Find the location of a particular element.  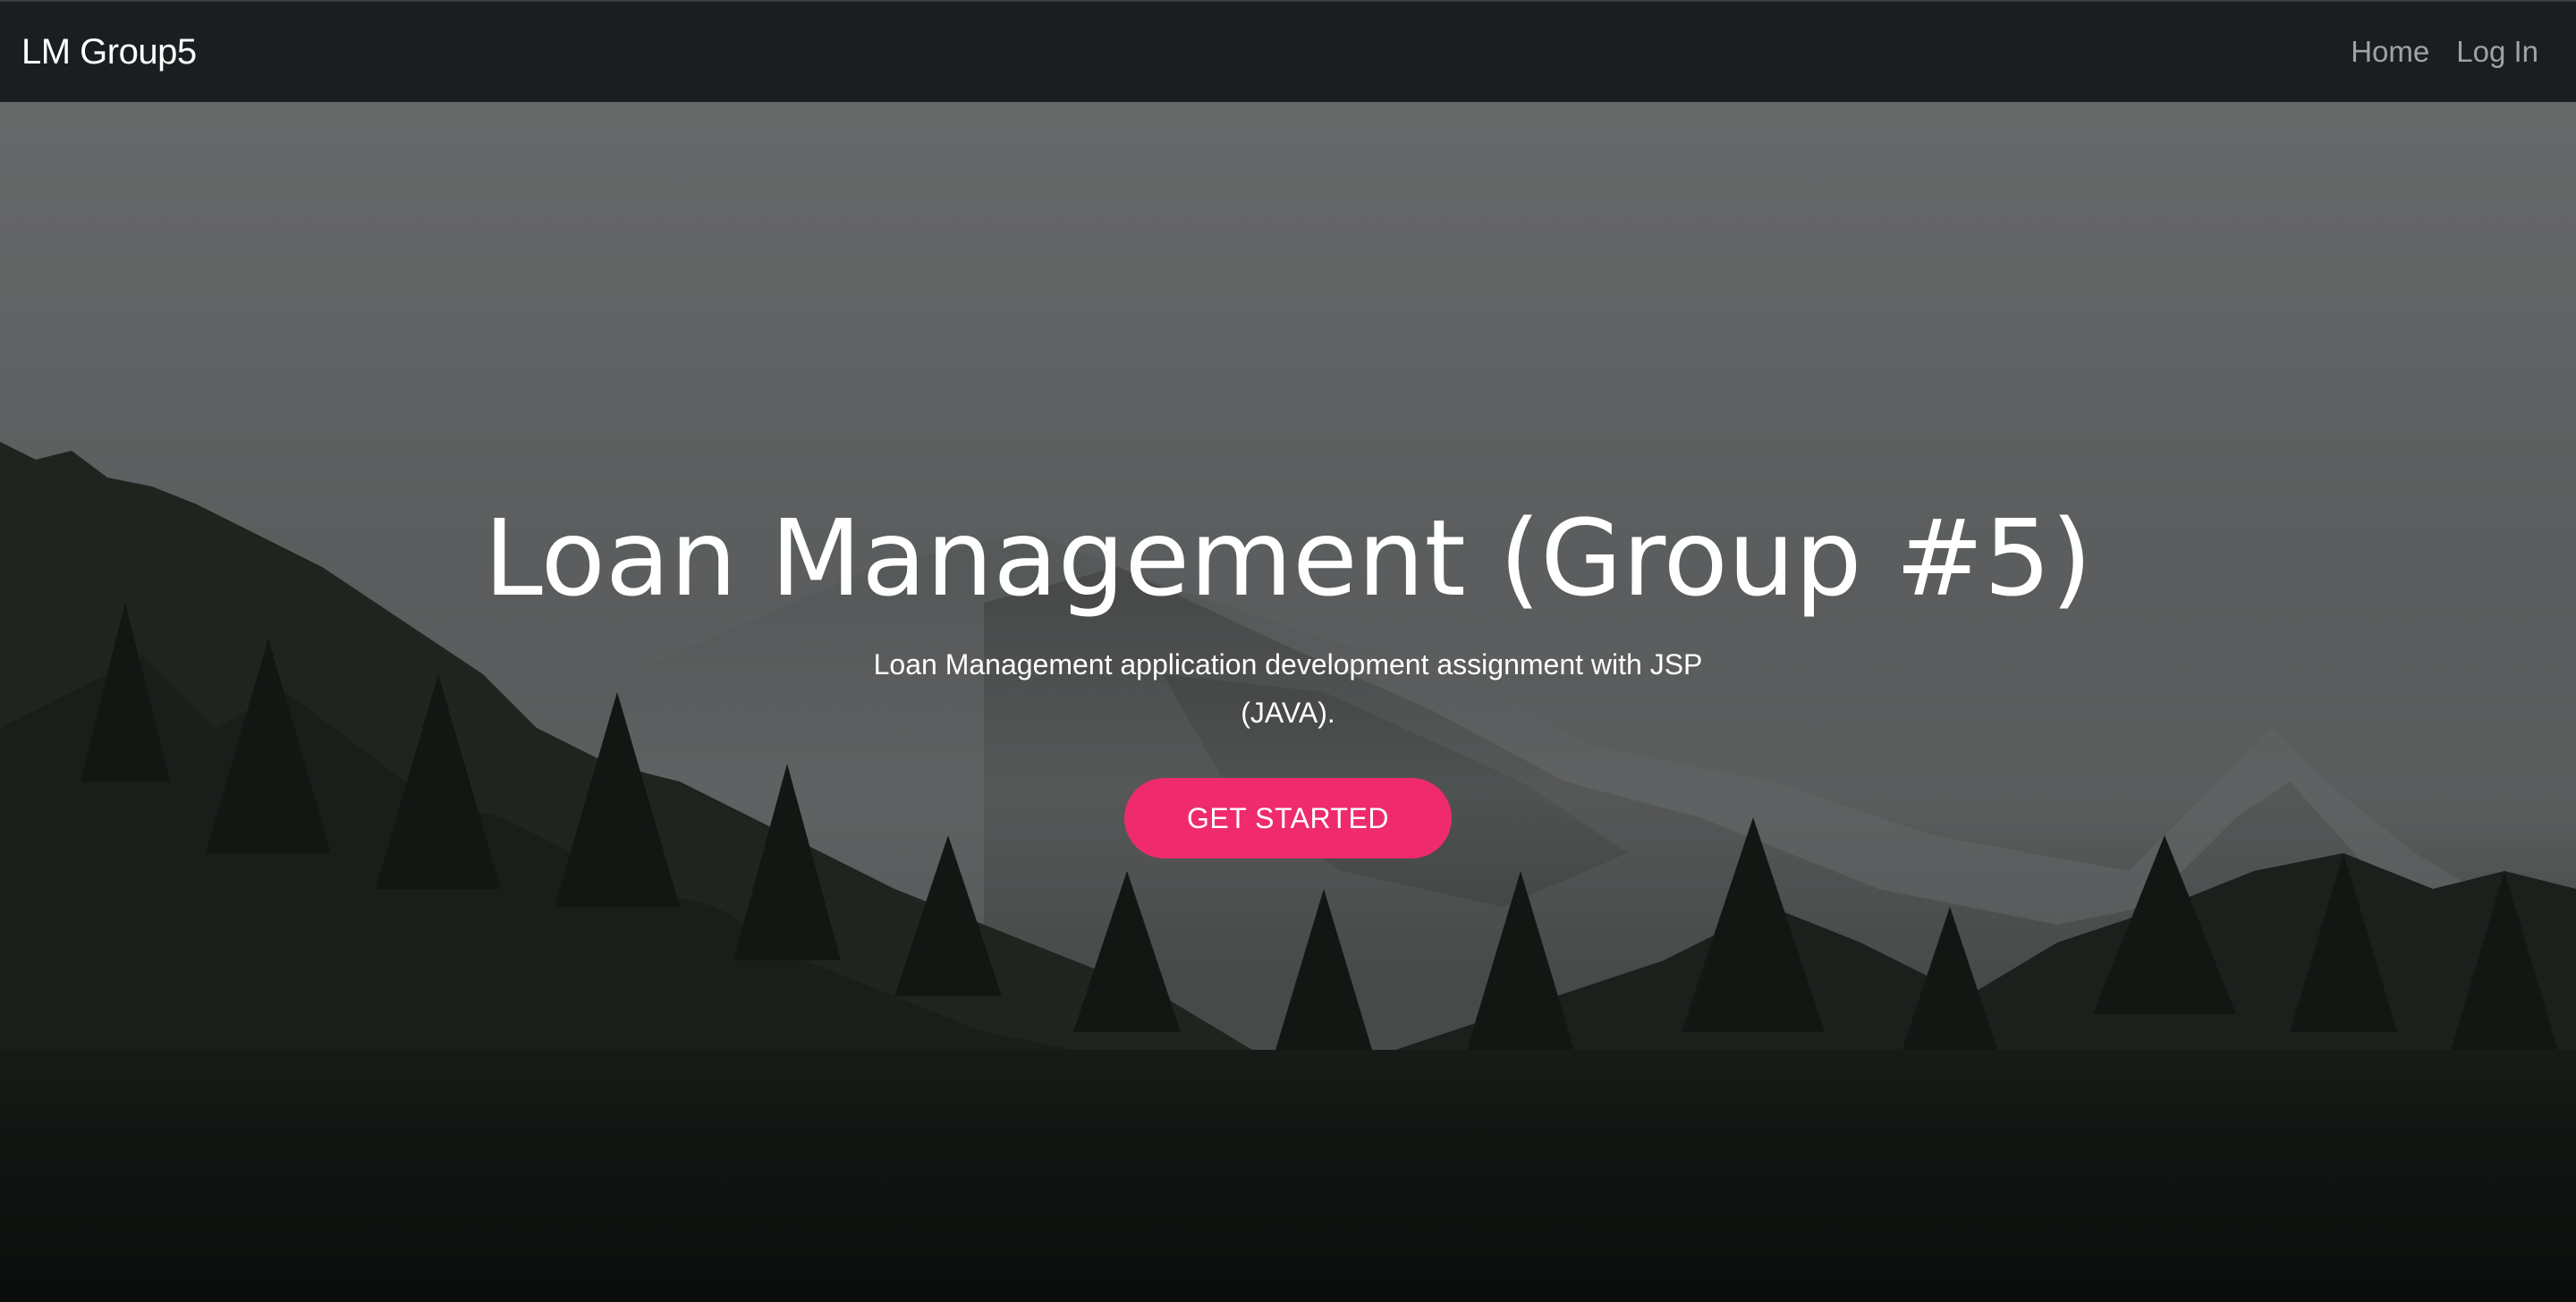

nav-links: Home Log In is located at coordinates (2453, 52).